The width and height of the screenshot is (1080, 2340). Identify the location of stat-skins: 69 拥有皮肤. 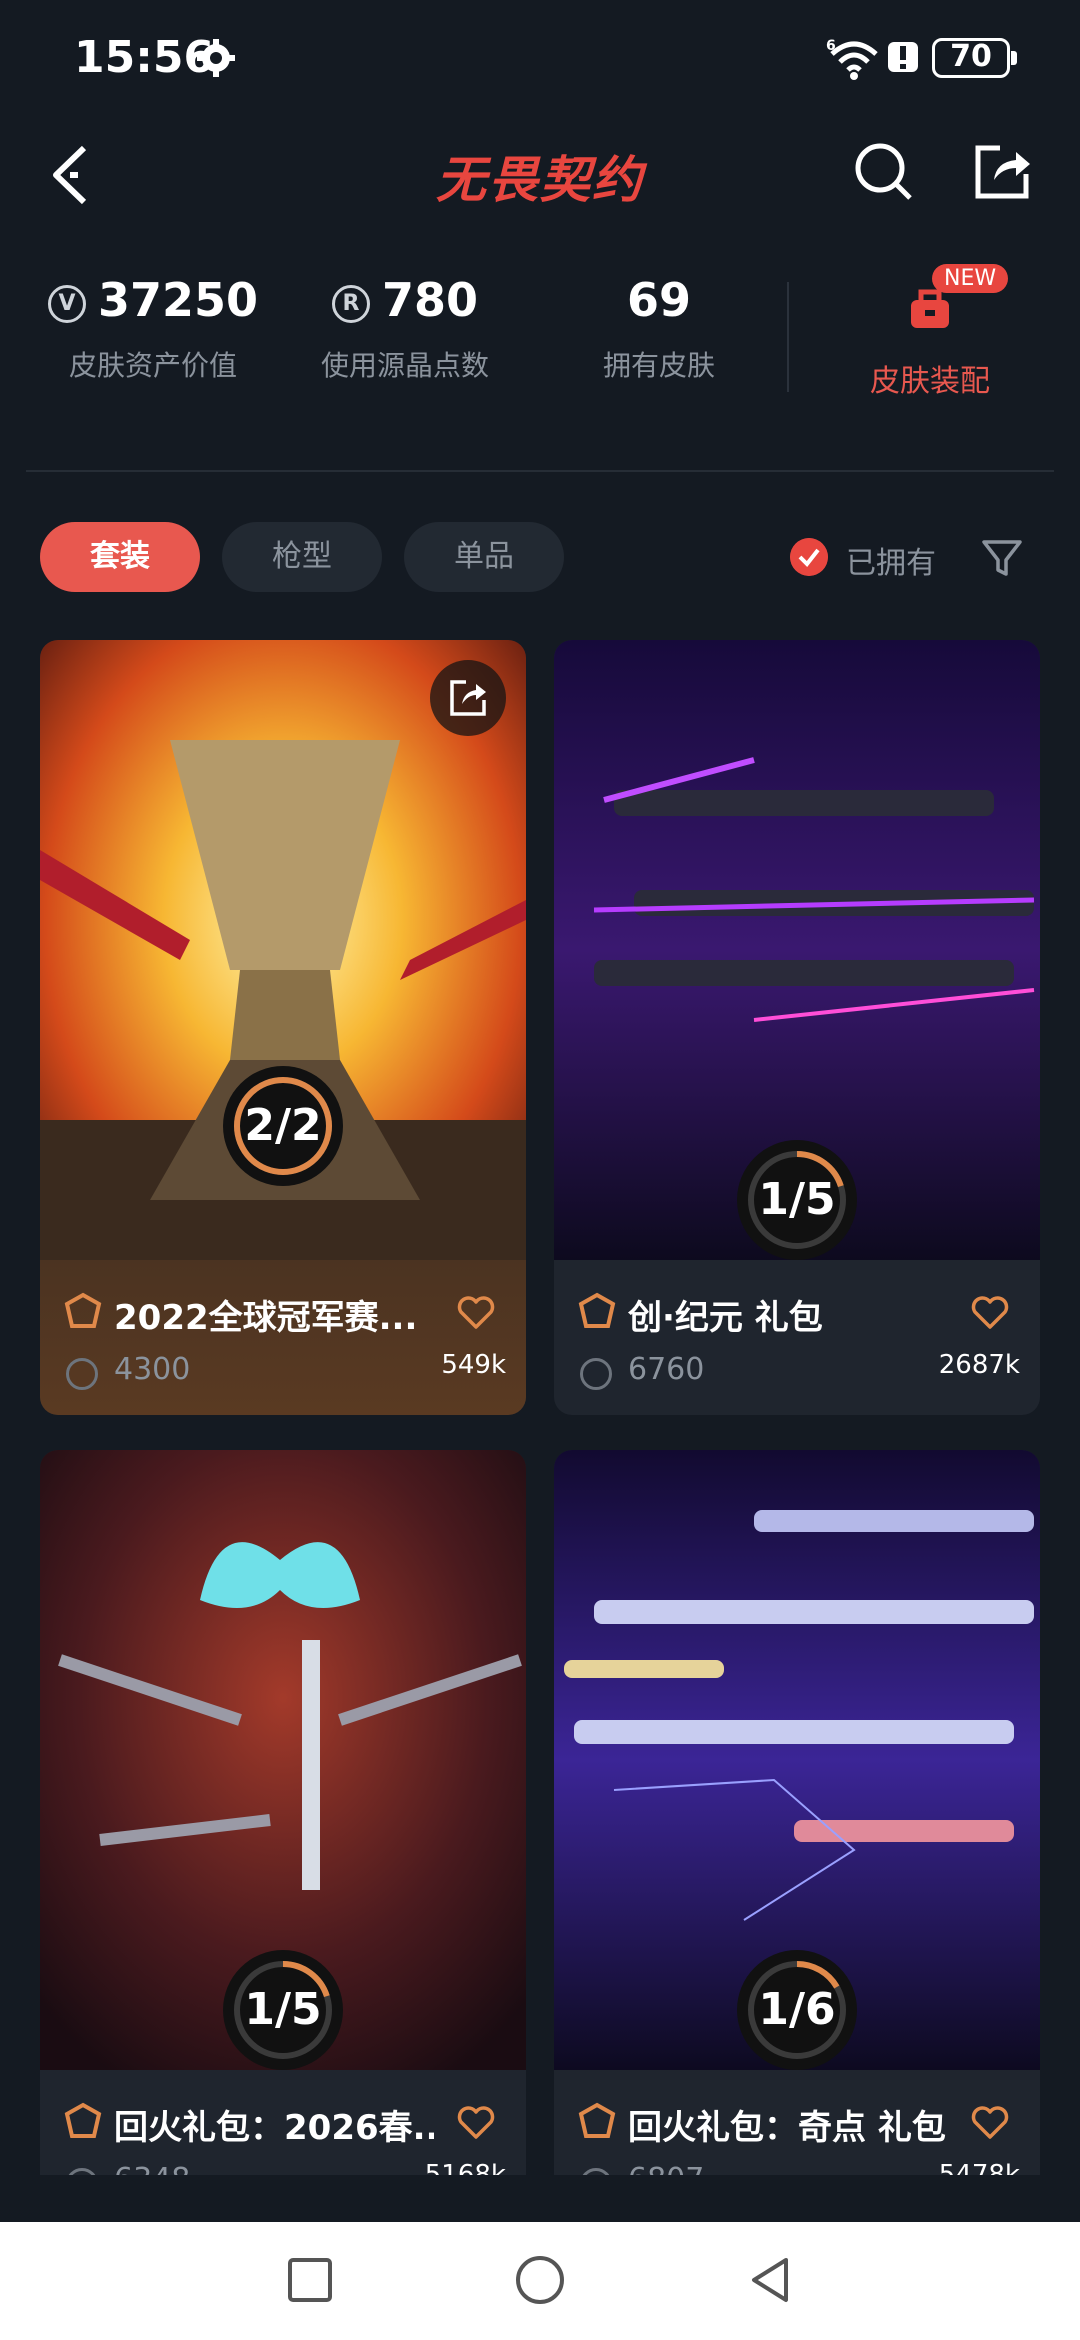
(659, 327).